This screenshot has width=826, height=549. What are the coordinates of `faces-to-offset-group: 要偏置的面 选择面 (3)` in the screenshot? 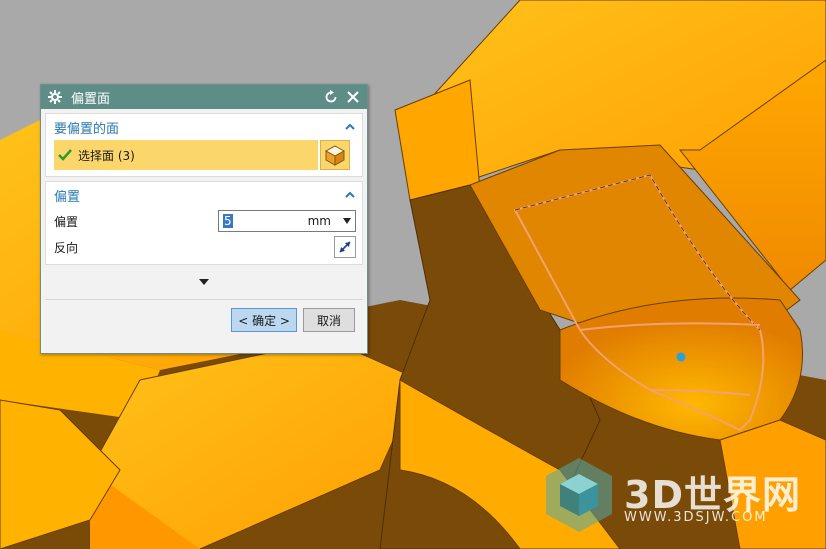 It's located at (204, 145).